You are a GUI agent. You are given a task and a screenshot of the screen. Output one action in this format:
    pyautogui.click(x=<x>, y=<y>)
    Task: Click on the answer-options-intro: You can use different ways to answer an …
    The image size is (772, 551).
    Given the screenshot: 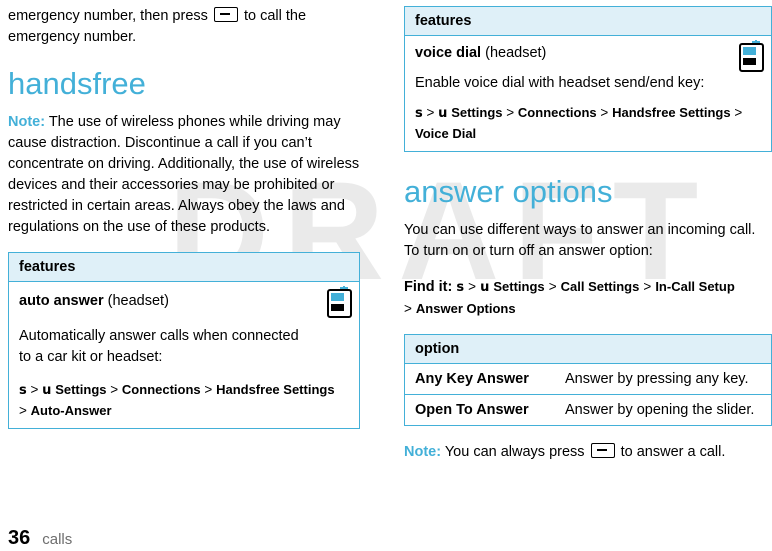 What is the action you would take?
    pyautogui.click(x=580, y=240)
    